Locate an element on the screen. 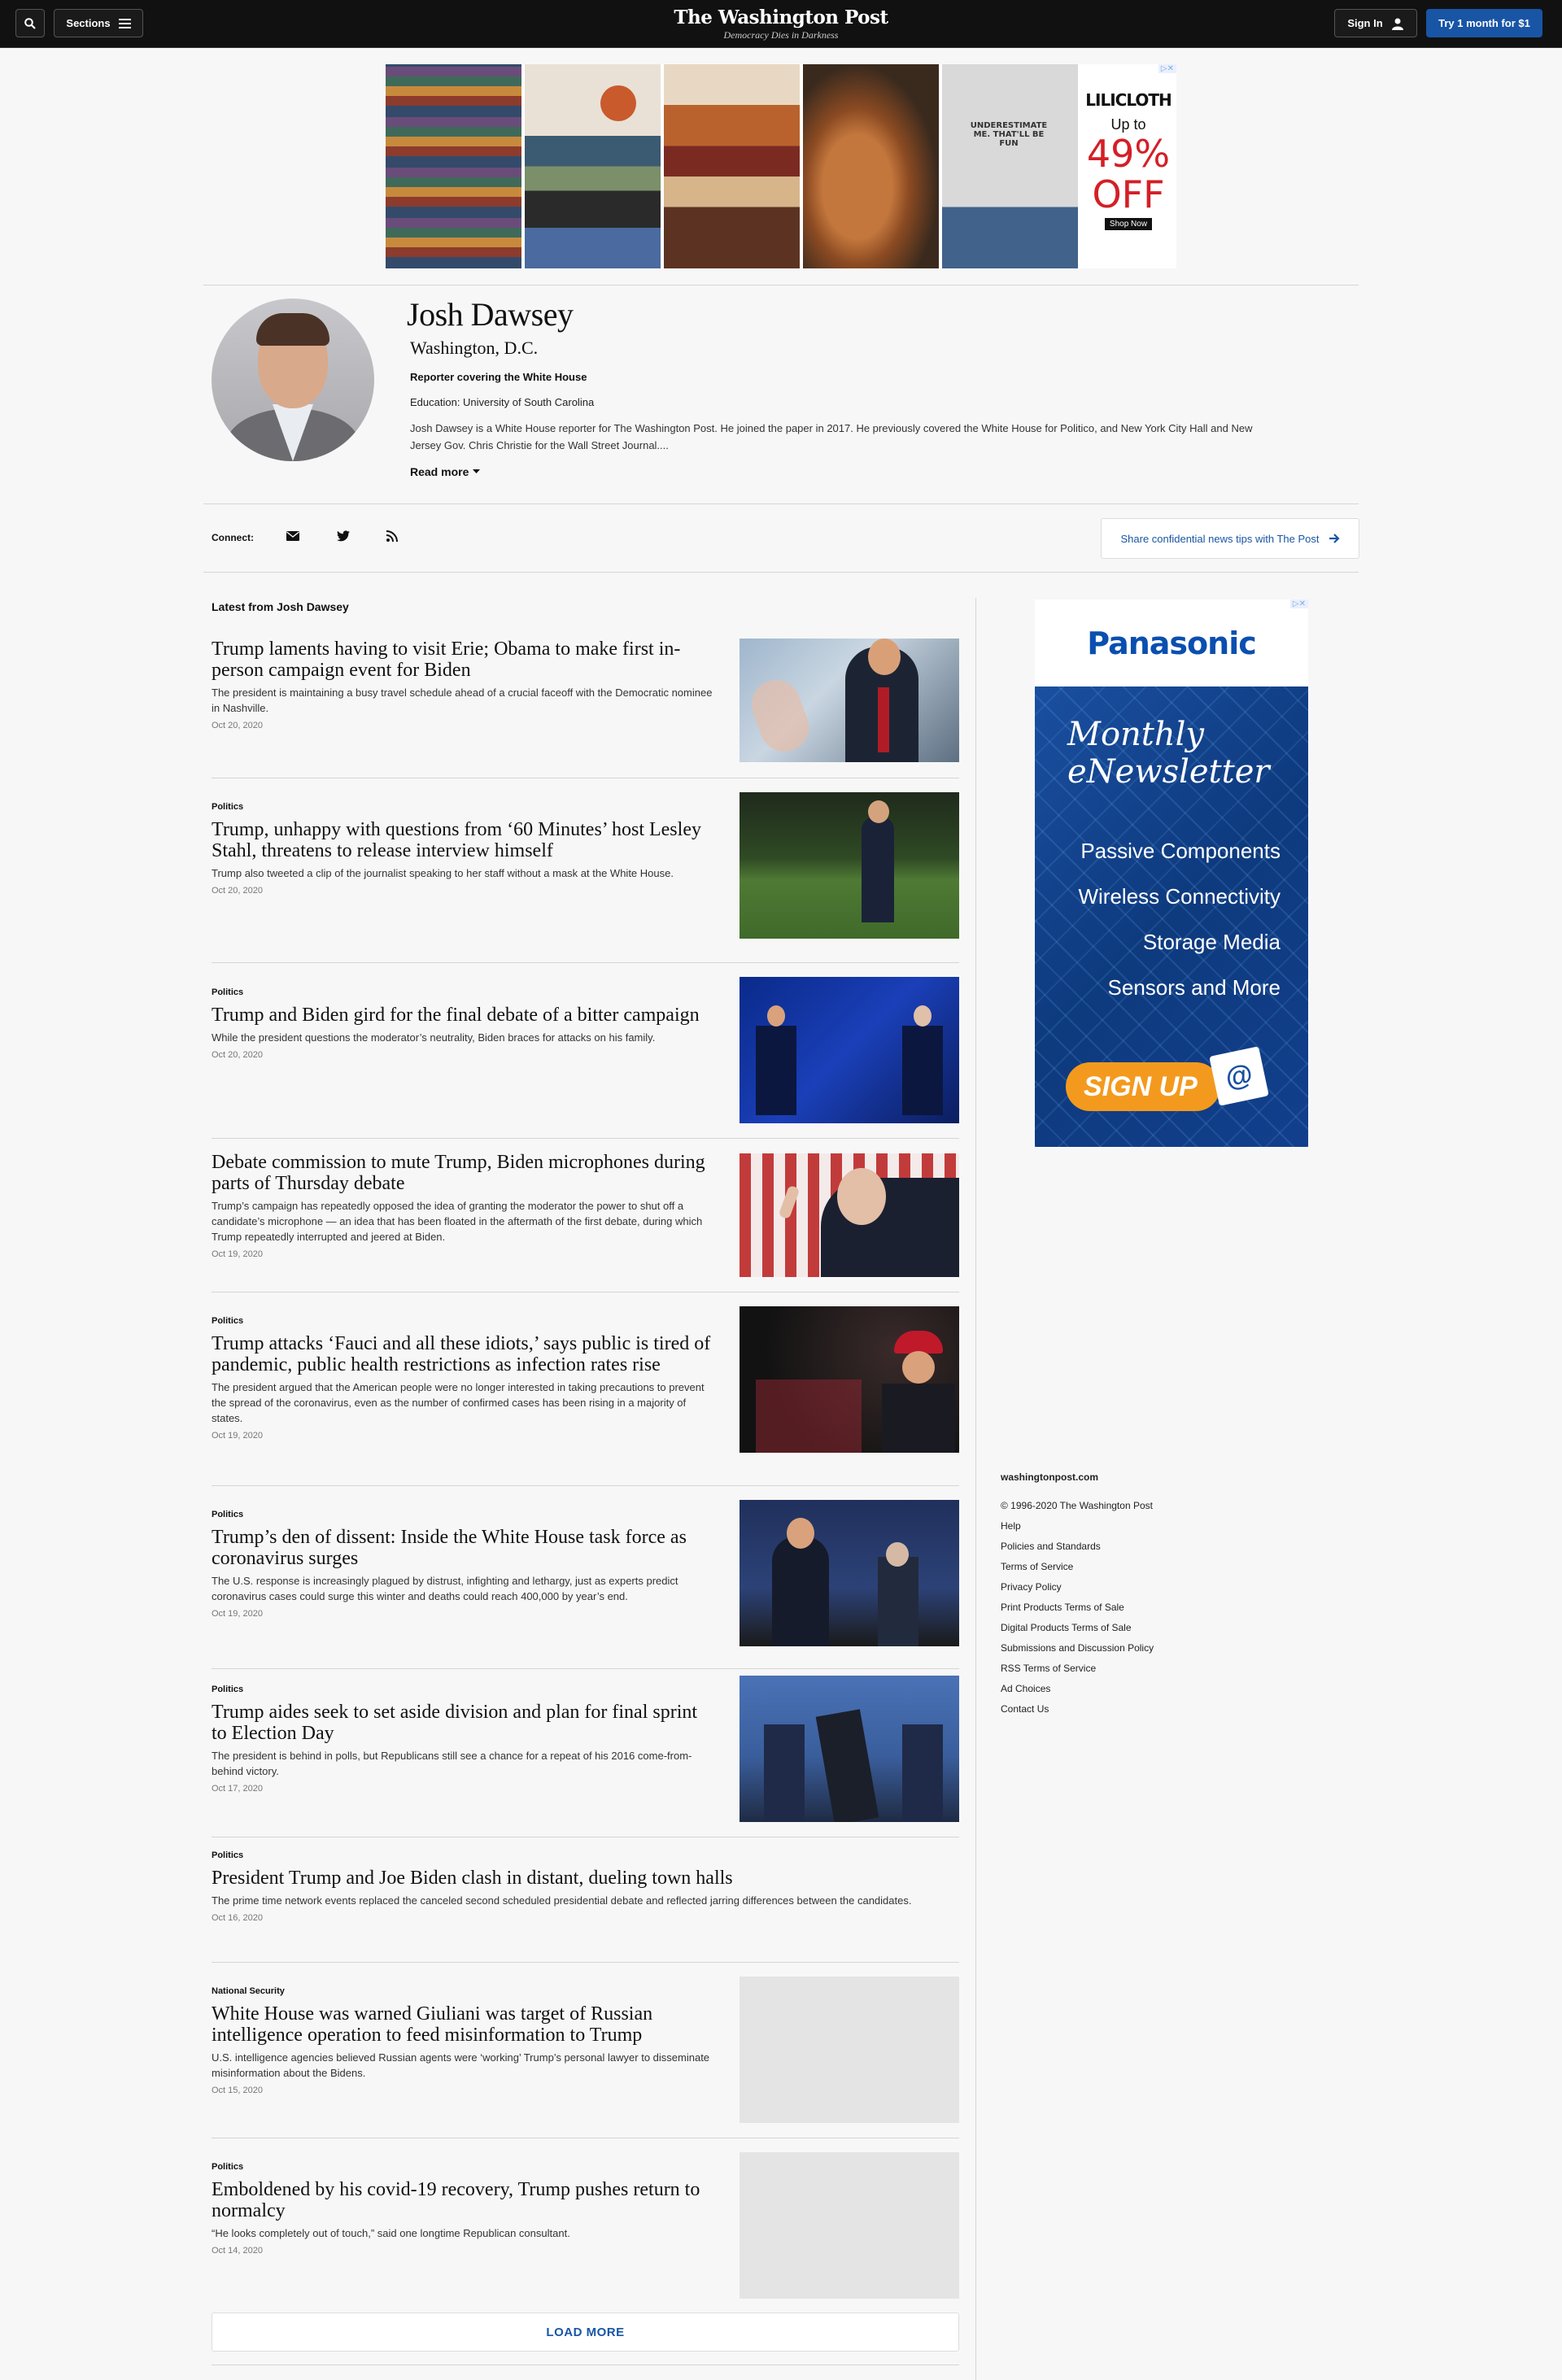 Image resolution: width=1562 pixels, height=2380 pixels. footer-site: washingtonpost.com is located at coordinates (1077, 1477).